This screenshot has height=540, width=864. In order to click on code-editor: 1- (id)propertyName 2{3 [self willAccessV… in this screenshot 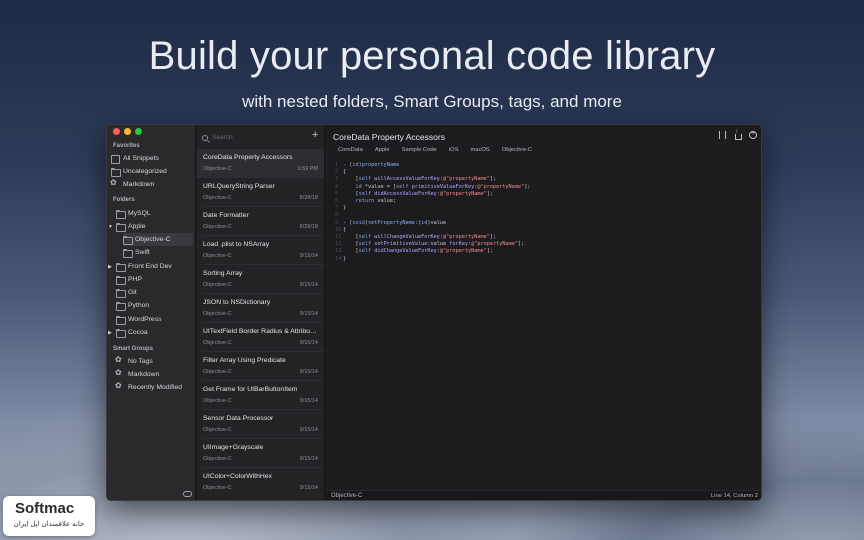, I will do `click(432, 212)`.